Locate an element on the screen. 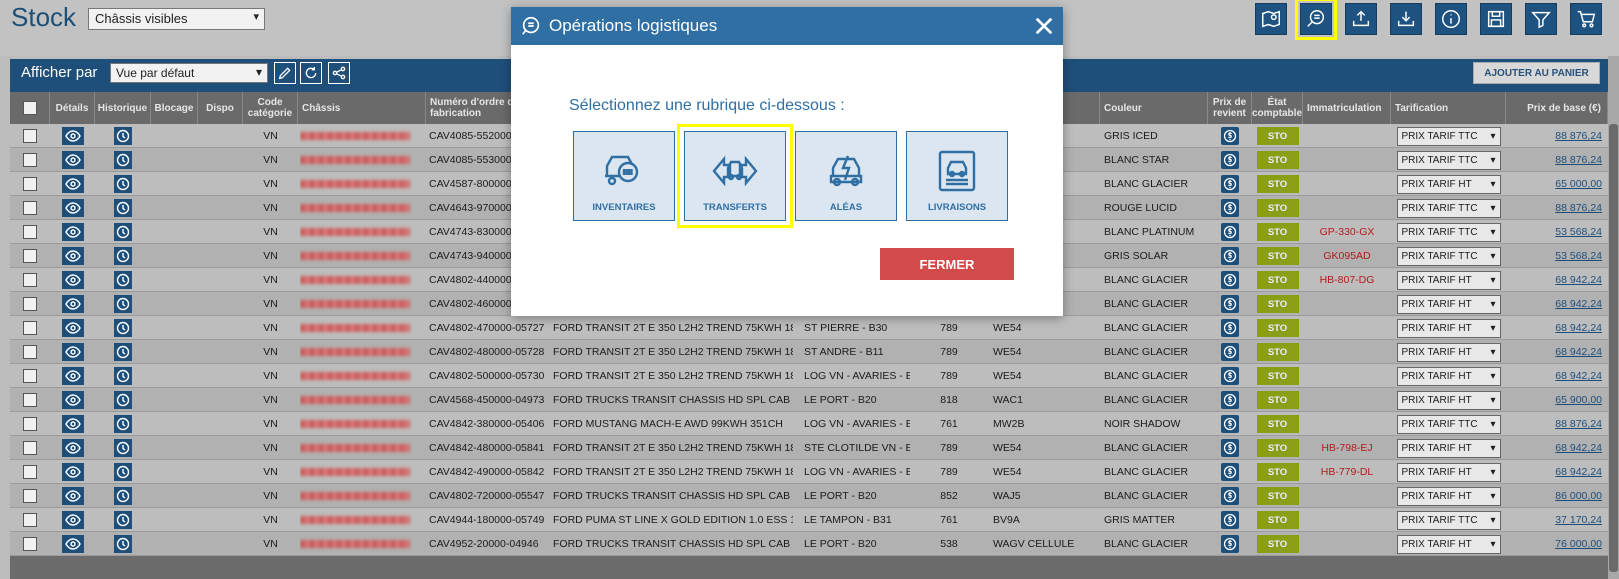 The height and width of the screenshot is (579, 1619). col-prix-revient: Prix de revient is located at coordinates (1230, 108).